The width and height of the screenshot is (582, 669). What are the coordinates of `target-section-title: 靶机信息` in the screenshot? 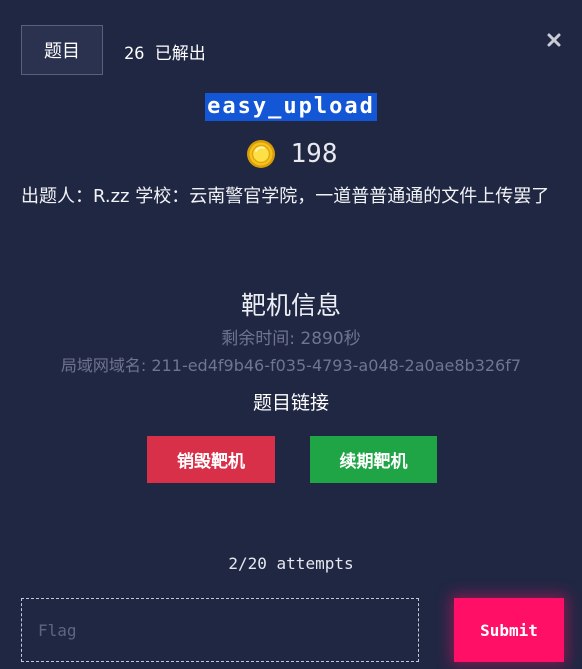 It's located at (290, 305).